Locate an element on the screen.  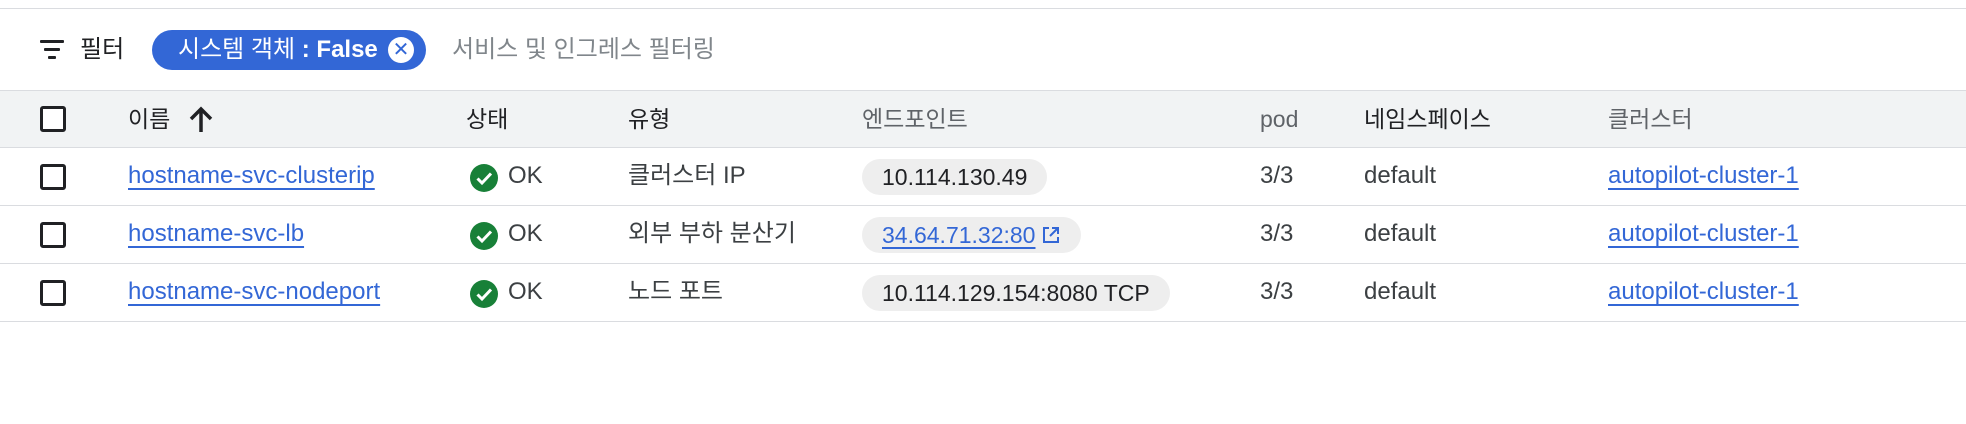
filter-label: 필터 is located at coordinates (102, 50).